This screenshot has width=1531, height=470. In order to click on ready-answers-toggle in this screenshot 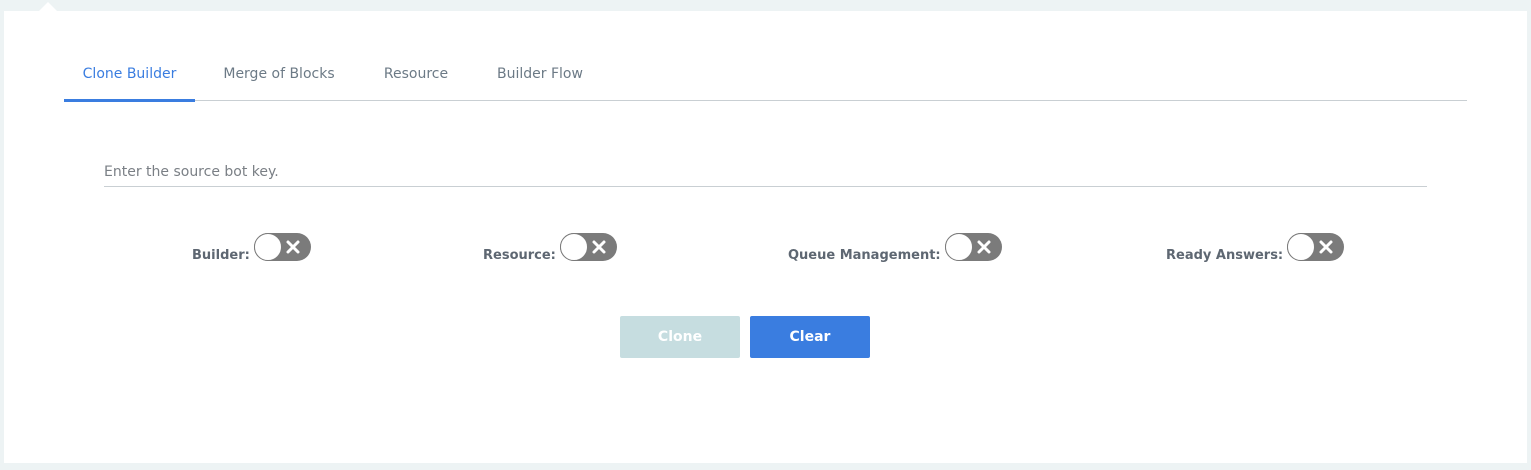, I will do `click(1316, 247)`.